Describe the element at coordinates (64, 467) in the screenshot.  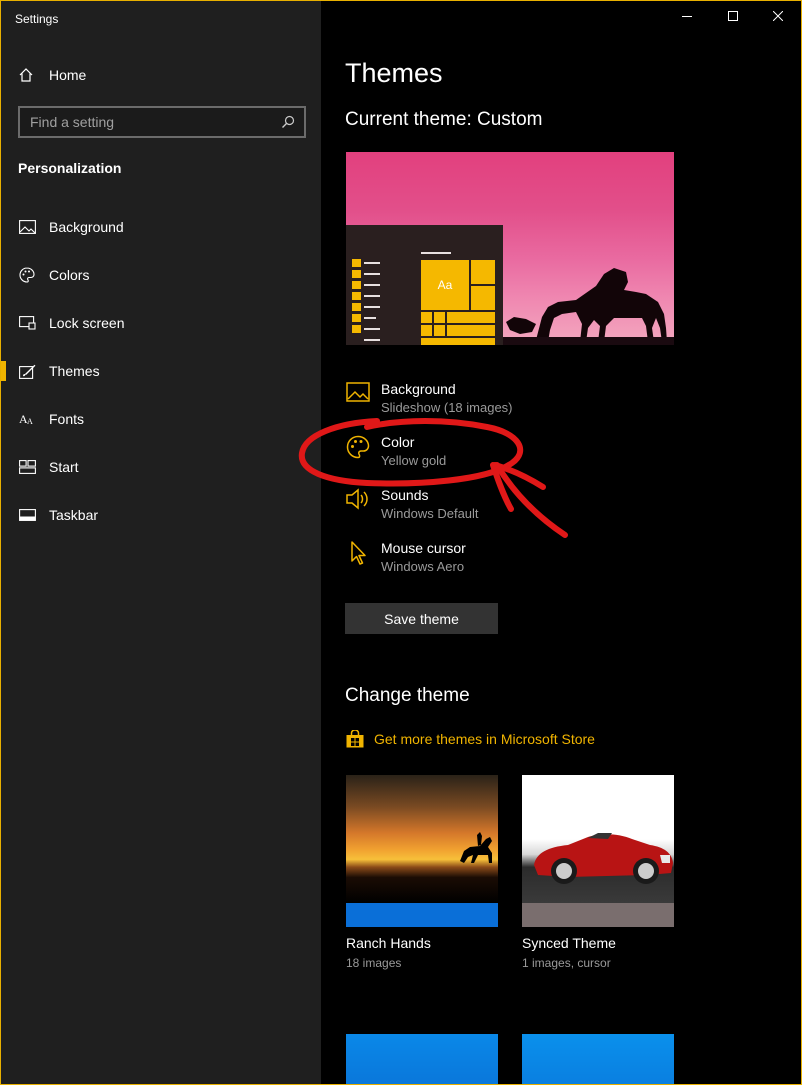
I see `sidebar-item-label: Start` at that location.